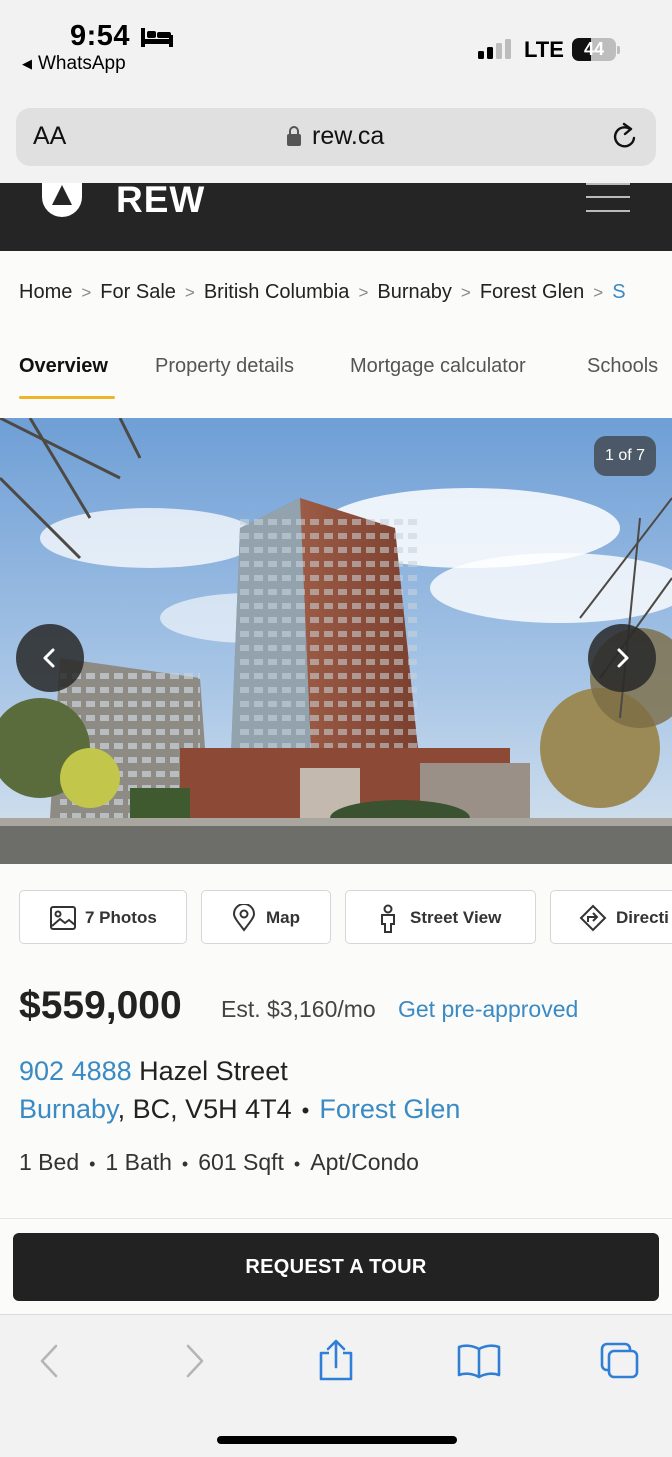 The width and height of the screenshot is (672, 1457). I want to click on chevron-left-icon, so click(49, 658).